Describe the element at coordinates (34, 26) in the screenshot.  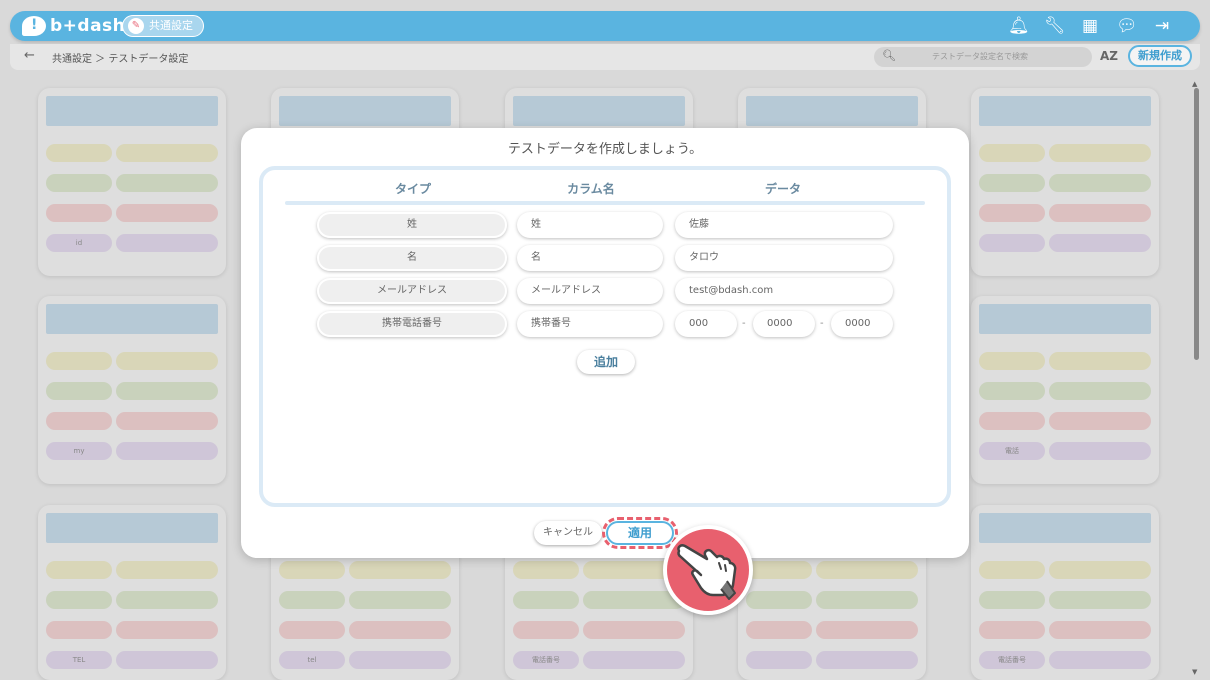
I see `logo-bubble-icon` at that location.